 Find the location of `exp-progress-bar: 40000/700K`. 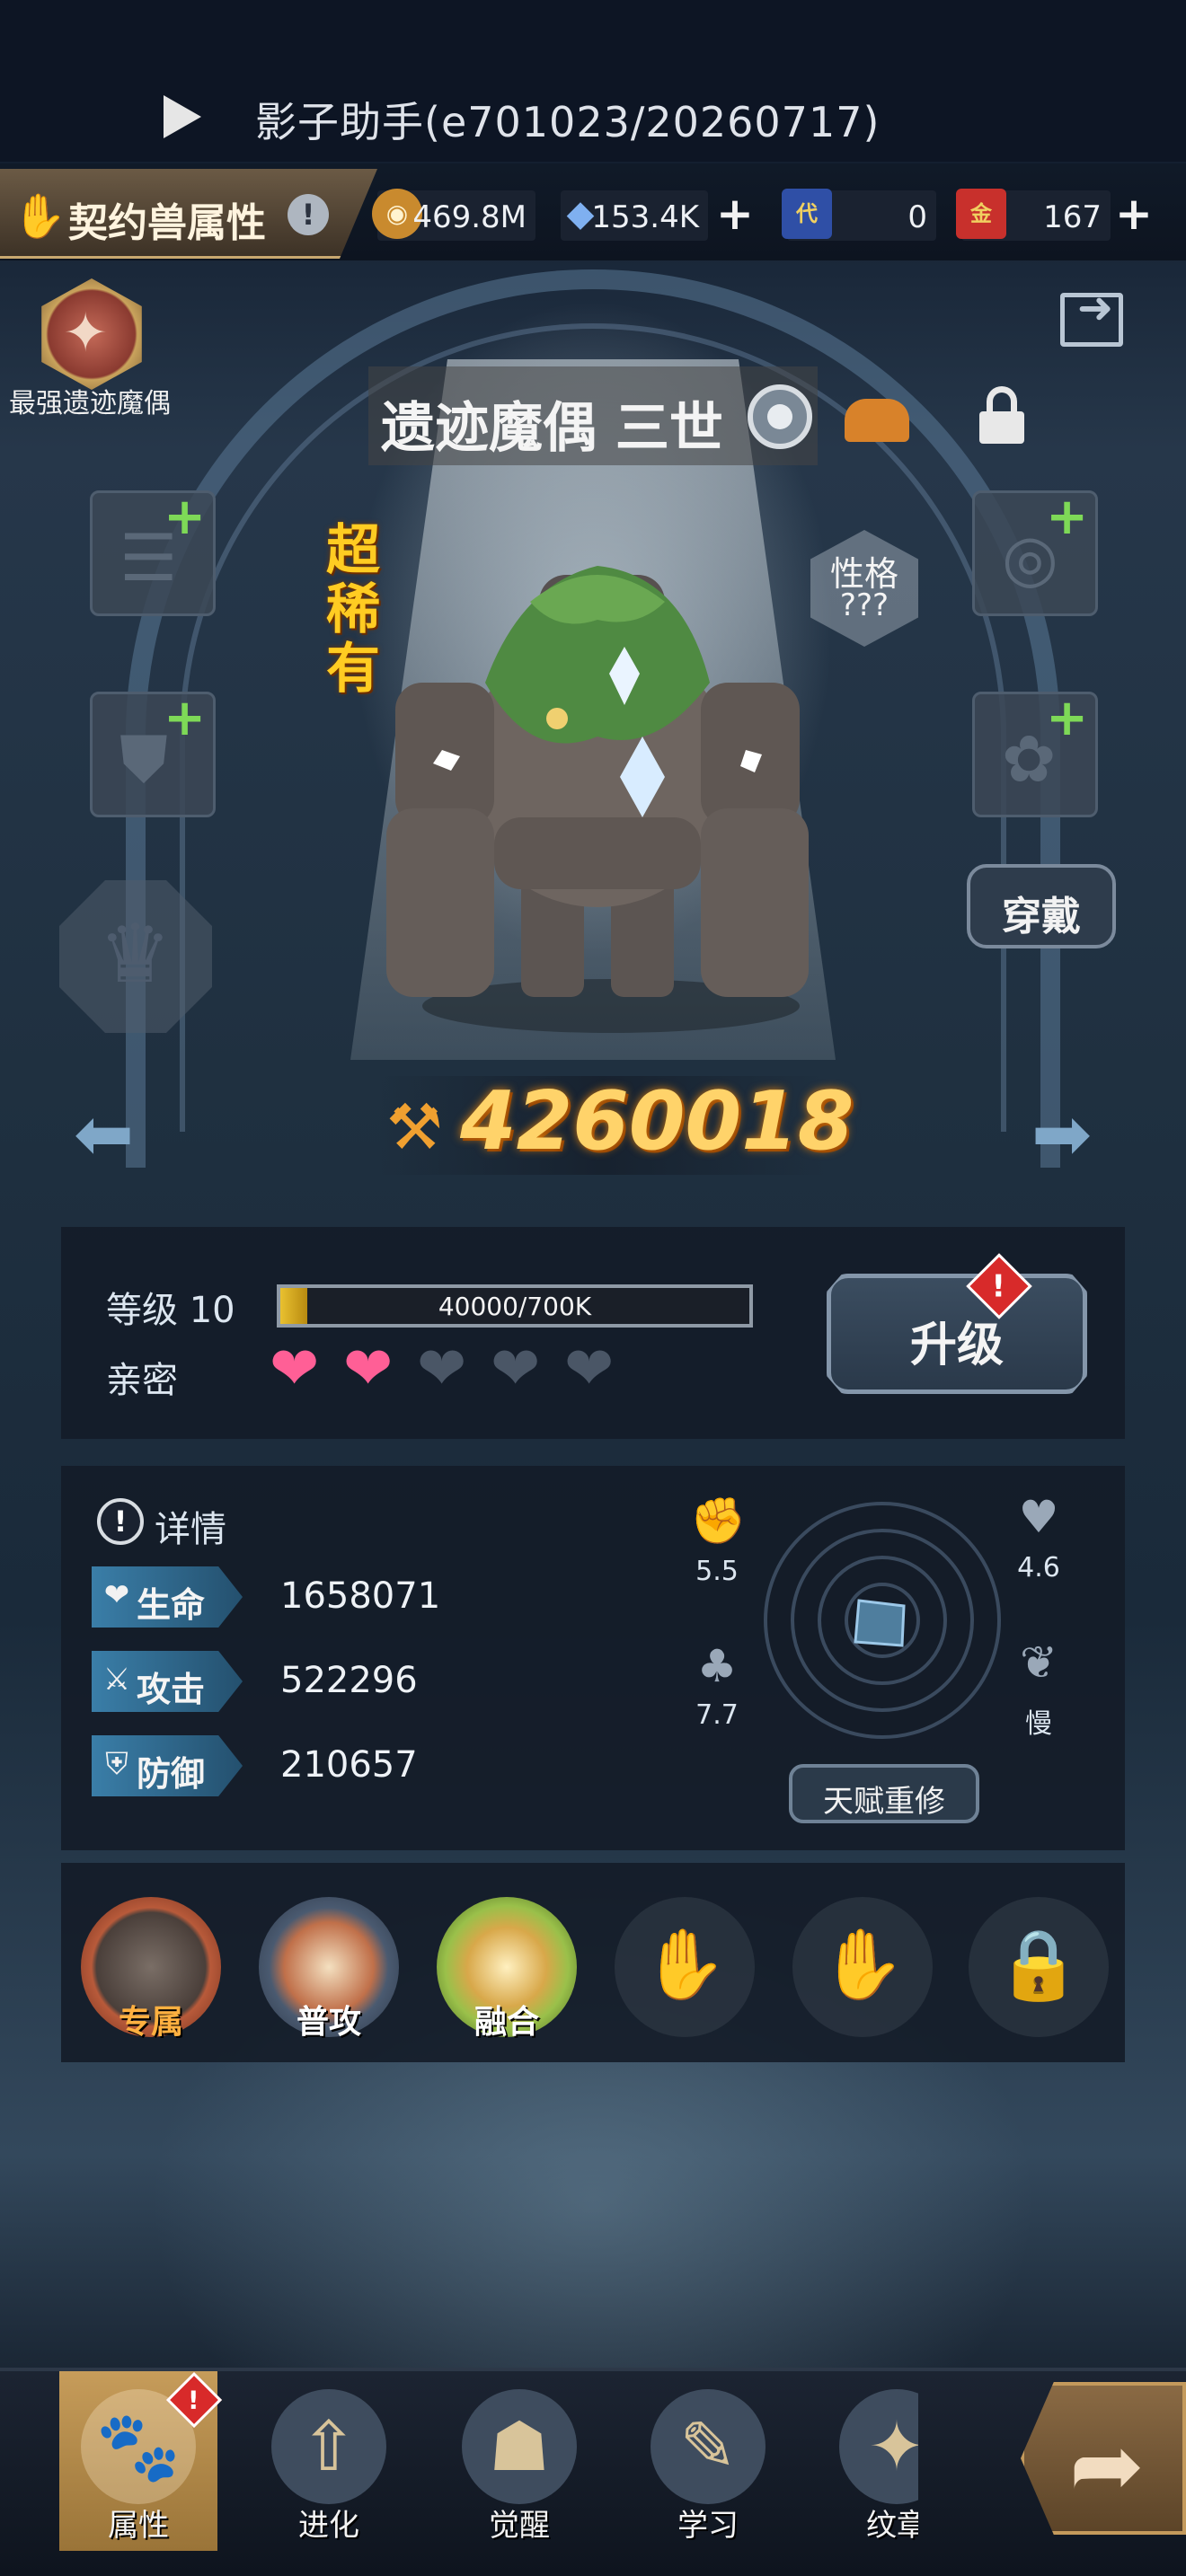

exp-progress-bar: 40000/700K is located at coordinates (515, 1306).